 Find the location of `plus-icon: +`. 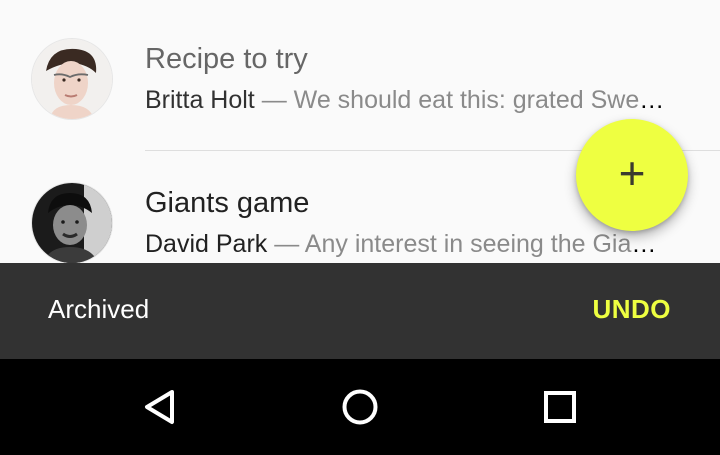

plus-icon: + is located at coordinates (632, 173).